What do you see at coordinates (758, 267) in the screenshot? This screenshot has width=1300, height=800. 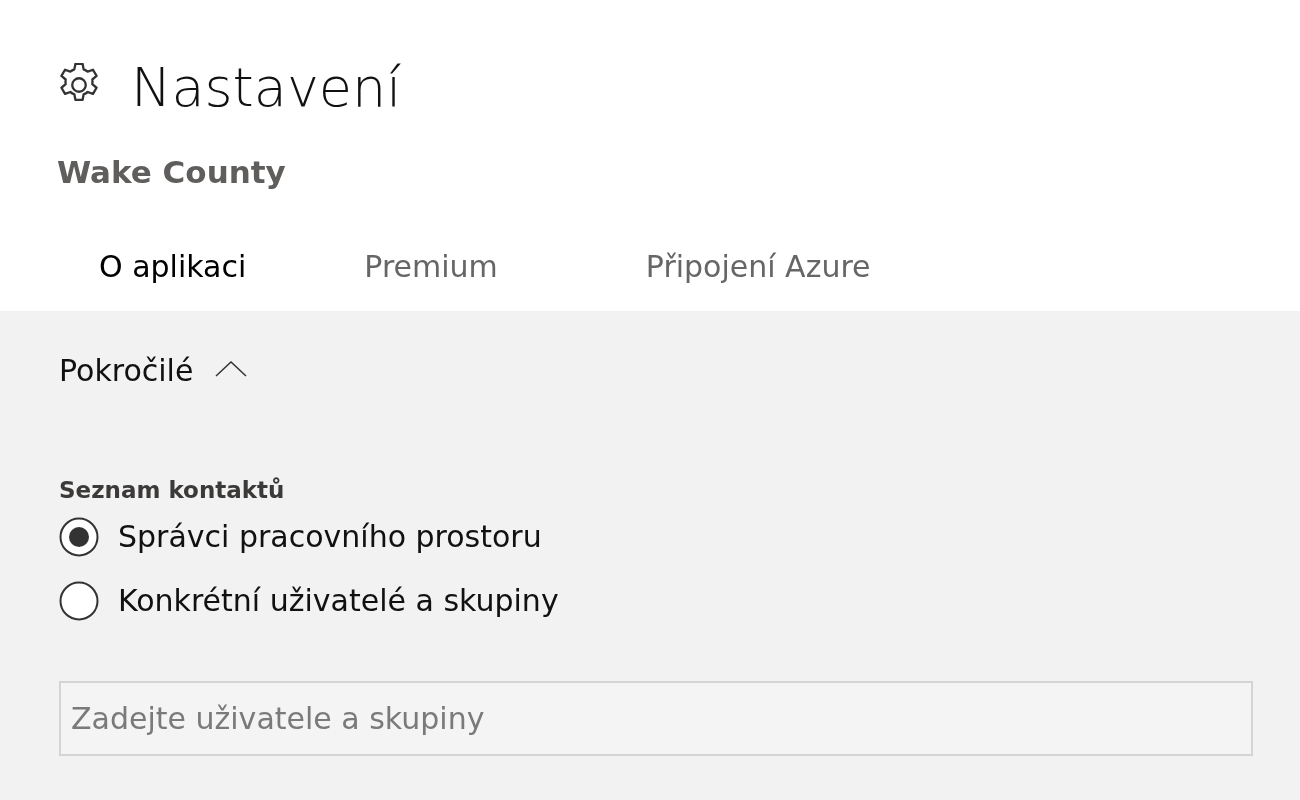 I see `tab: Připojení Azure` at bounding box center [758, 267].